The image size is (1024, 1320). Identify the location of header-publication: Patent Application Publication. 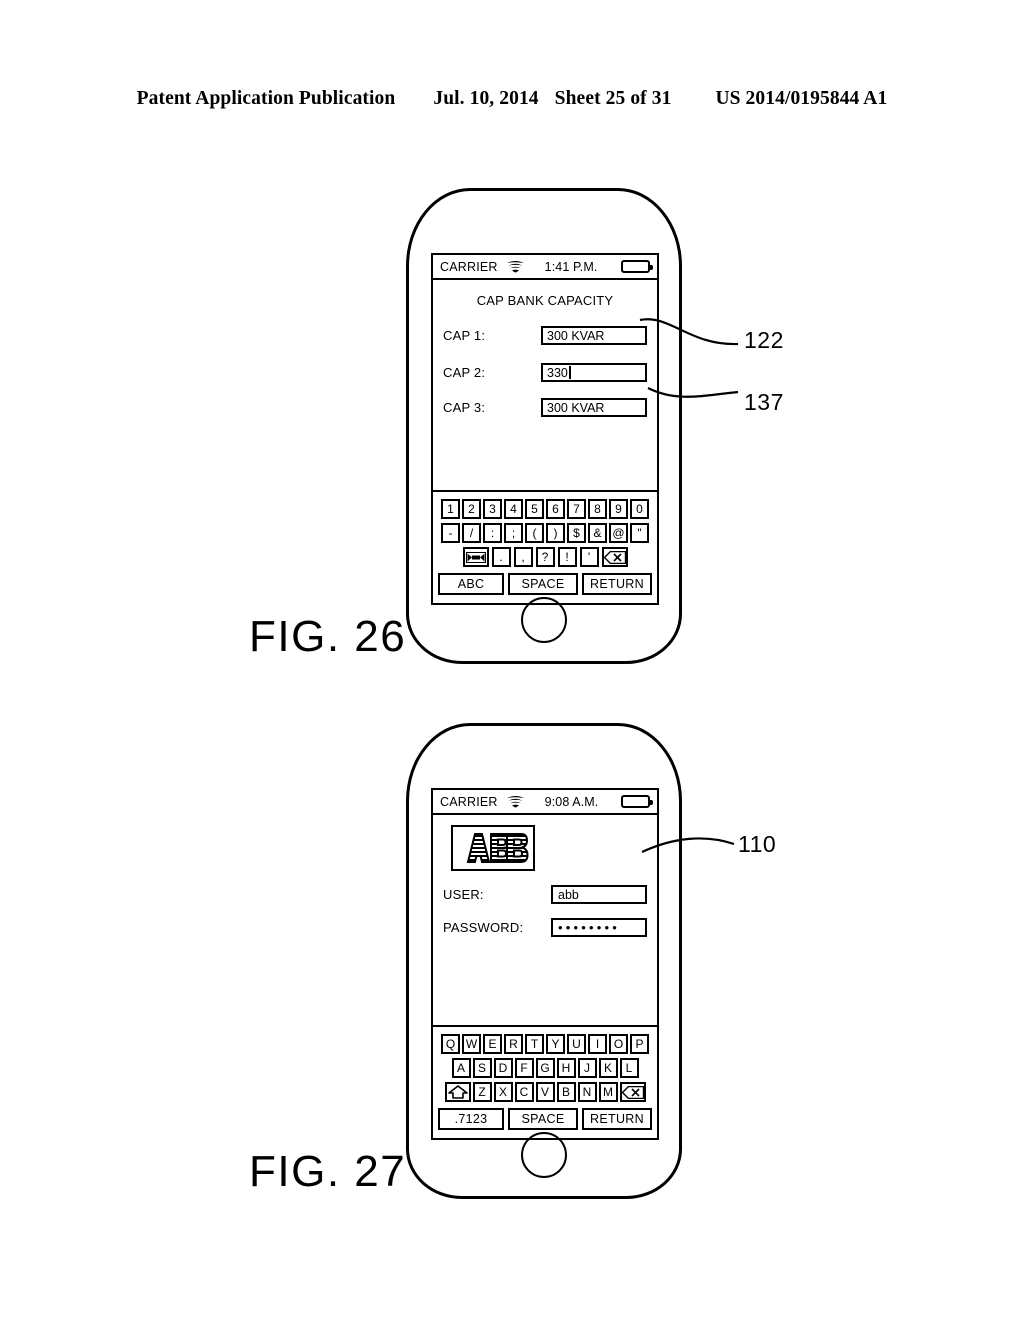
(266, 98).